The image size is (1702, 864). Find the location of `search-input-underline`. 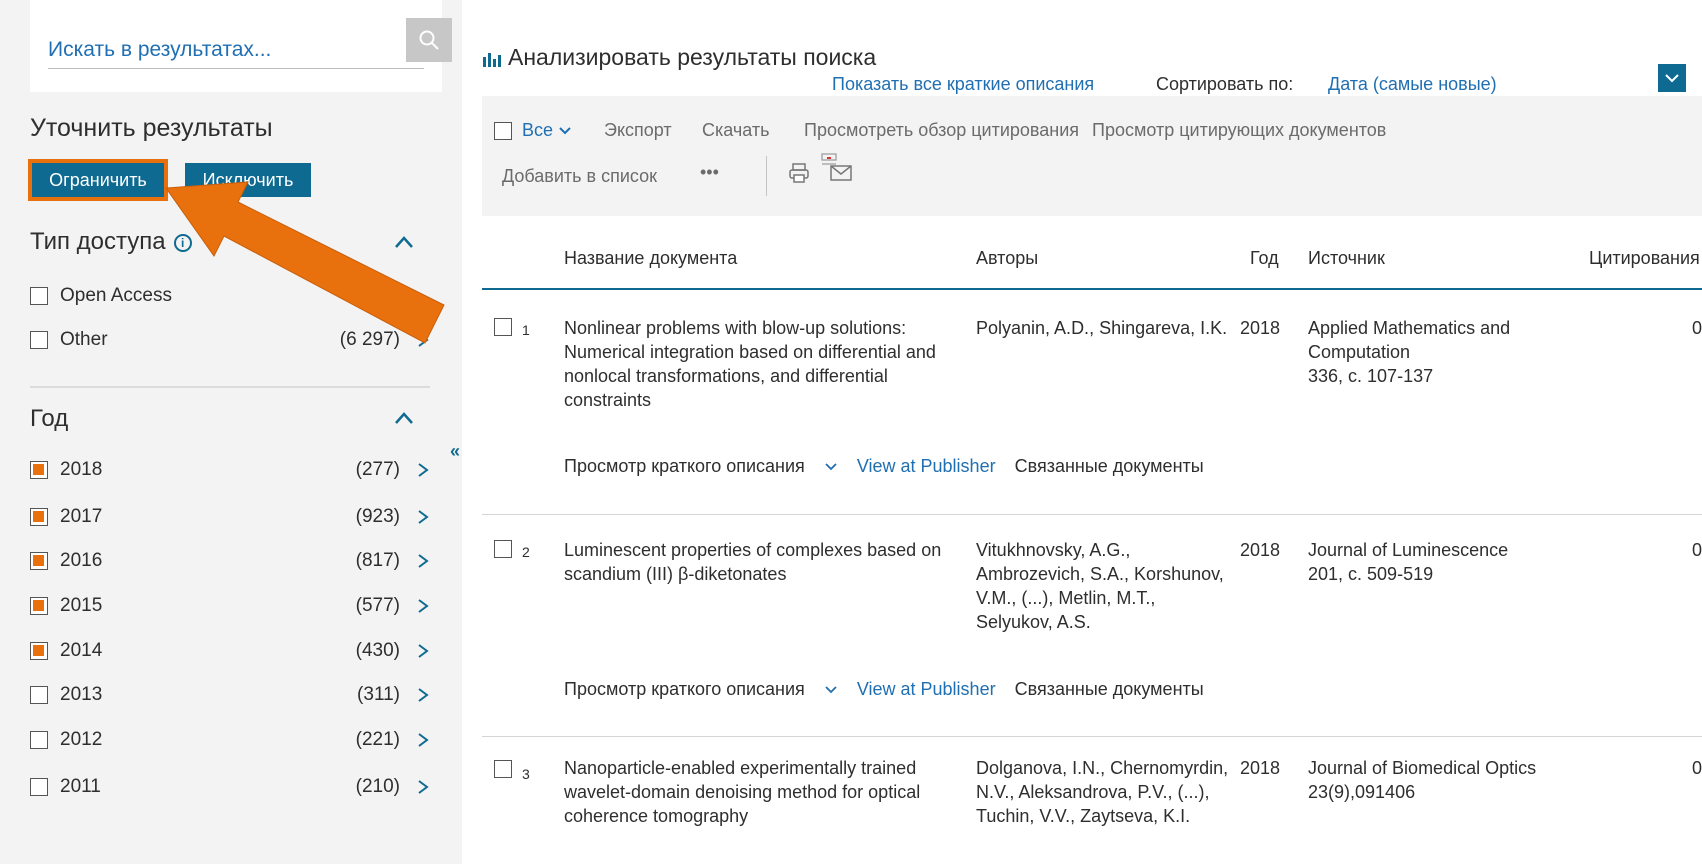

search-input-underline is located at coordinates (236, 68).